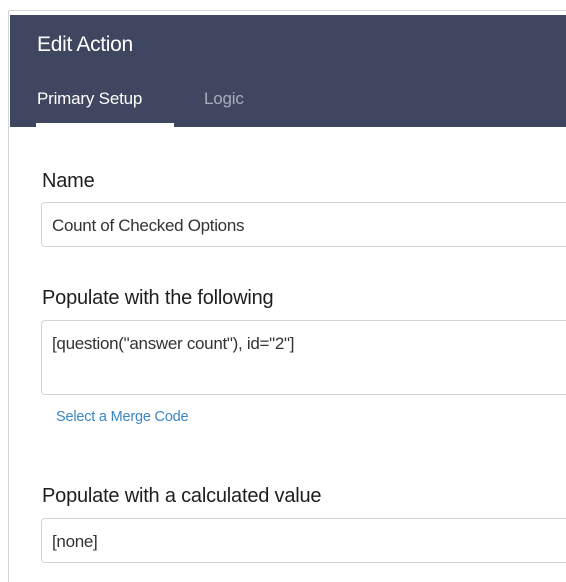  I want to click on populate-calculated-value: [none], so click(75, 541).